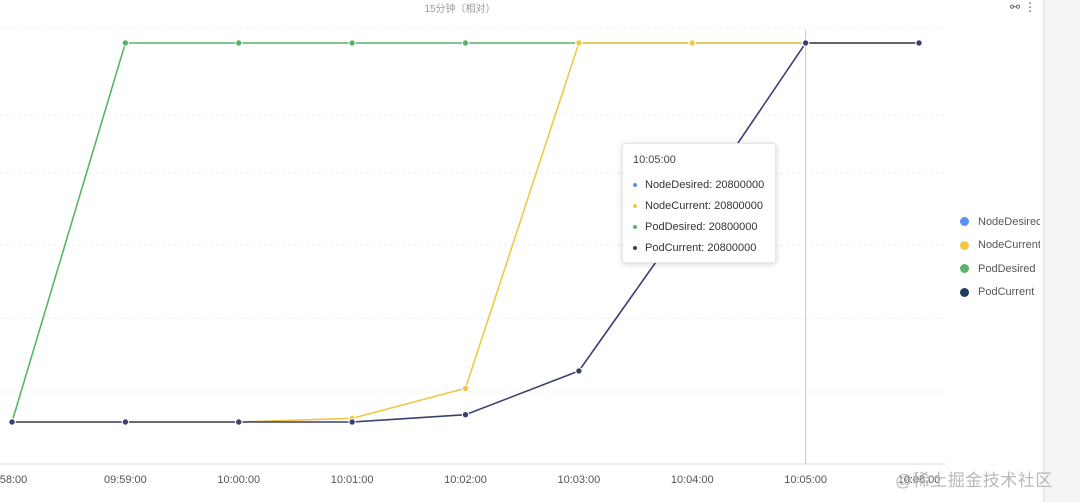  I want to click on x-tick-label: 10:01:00, so click(352, 480).